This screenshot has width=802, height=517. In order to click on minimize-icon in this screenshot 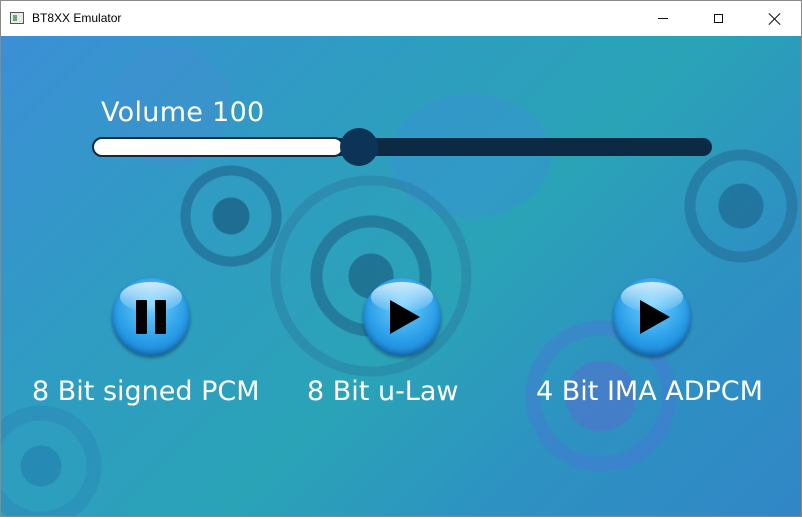, I will do `click(663, 18)`.